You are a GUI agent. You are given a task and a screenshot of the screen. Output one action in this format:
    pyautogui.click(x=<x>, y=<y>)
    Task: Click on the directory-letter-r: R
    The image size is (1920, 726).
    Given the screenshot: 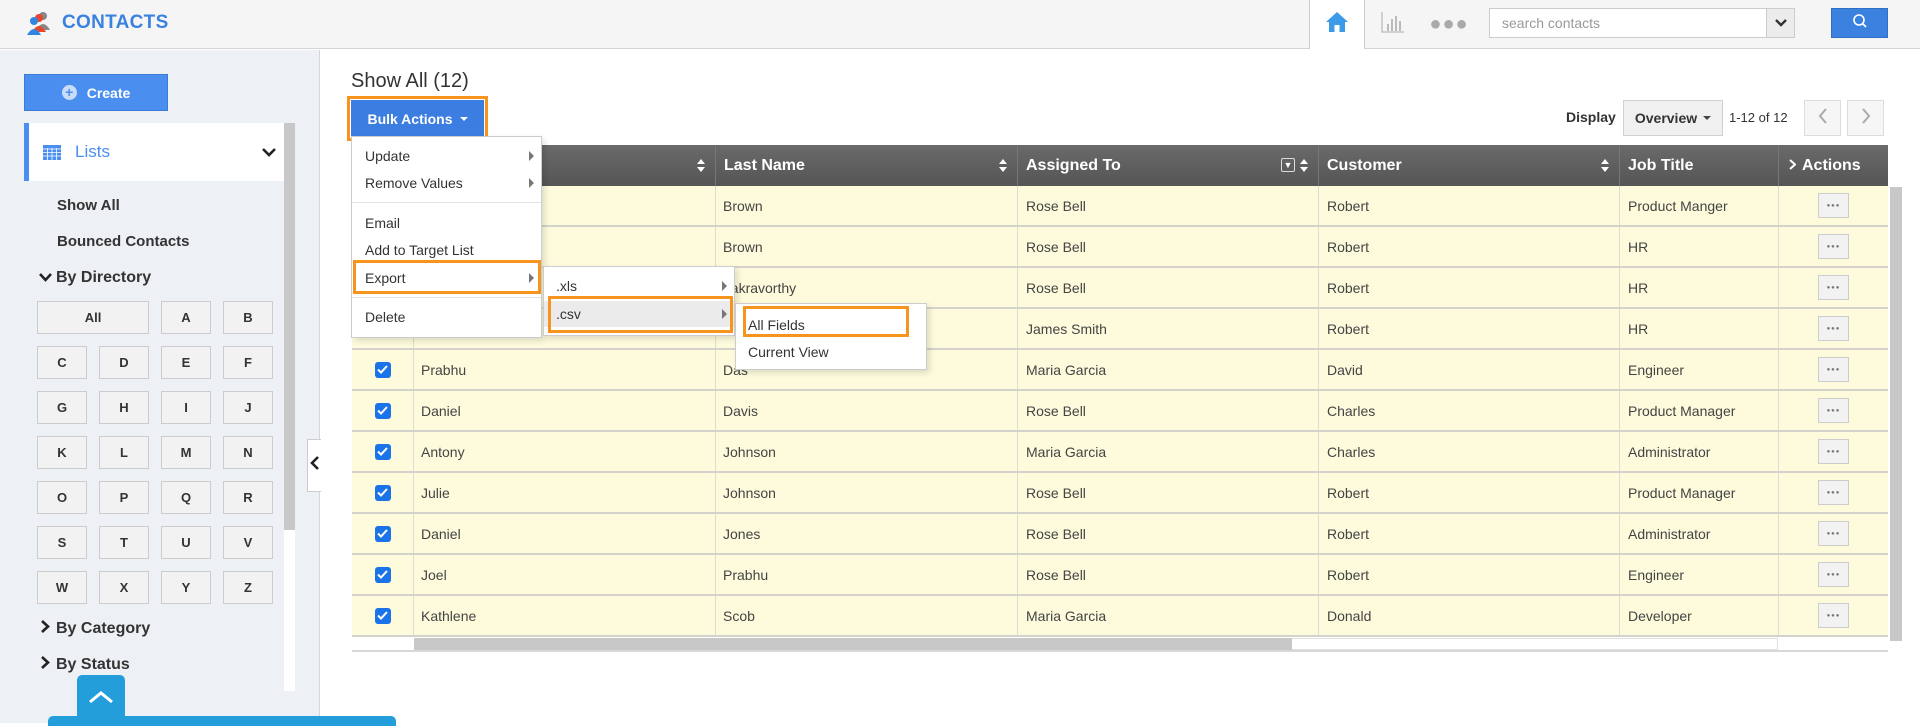 What is the action you would take?
    pyautogui.click(x=248, y=497)
    